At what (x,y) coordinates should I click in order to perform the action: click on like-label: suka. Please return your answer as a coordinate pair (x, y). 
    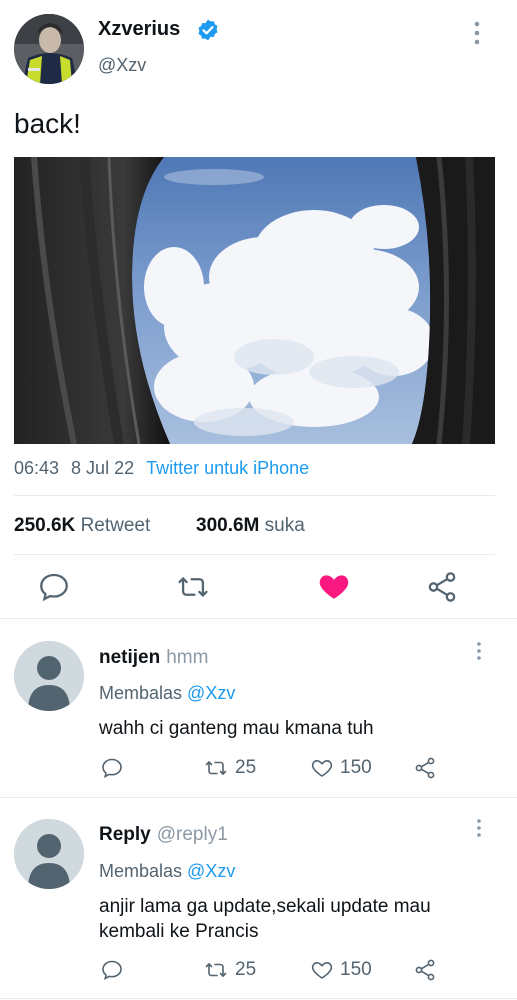
    Looking at the image, I should click on (284, 525).